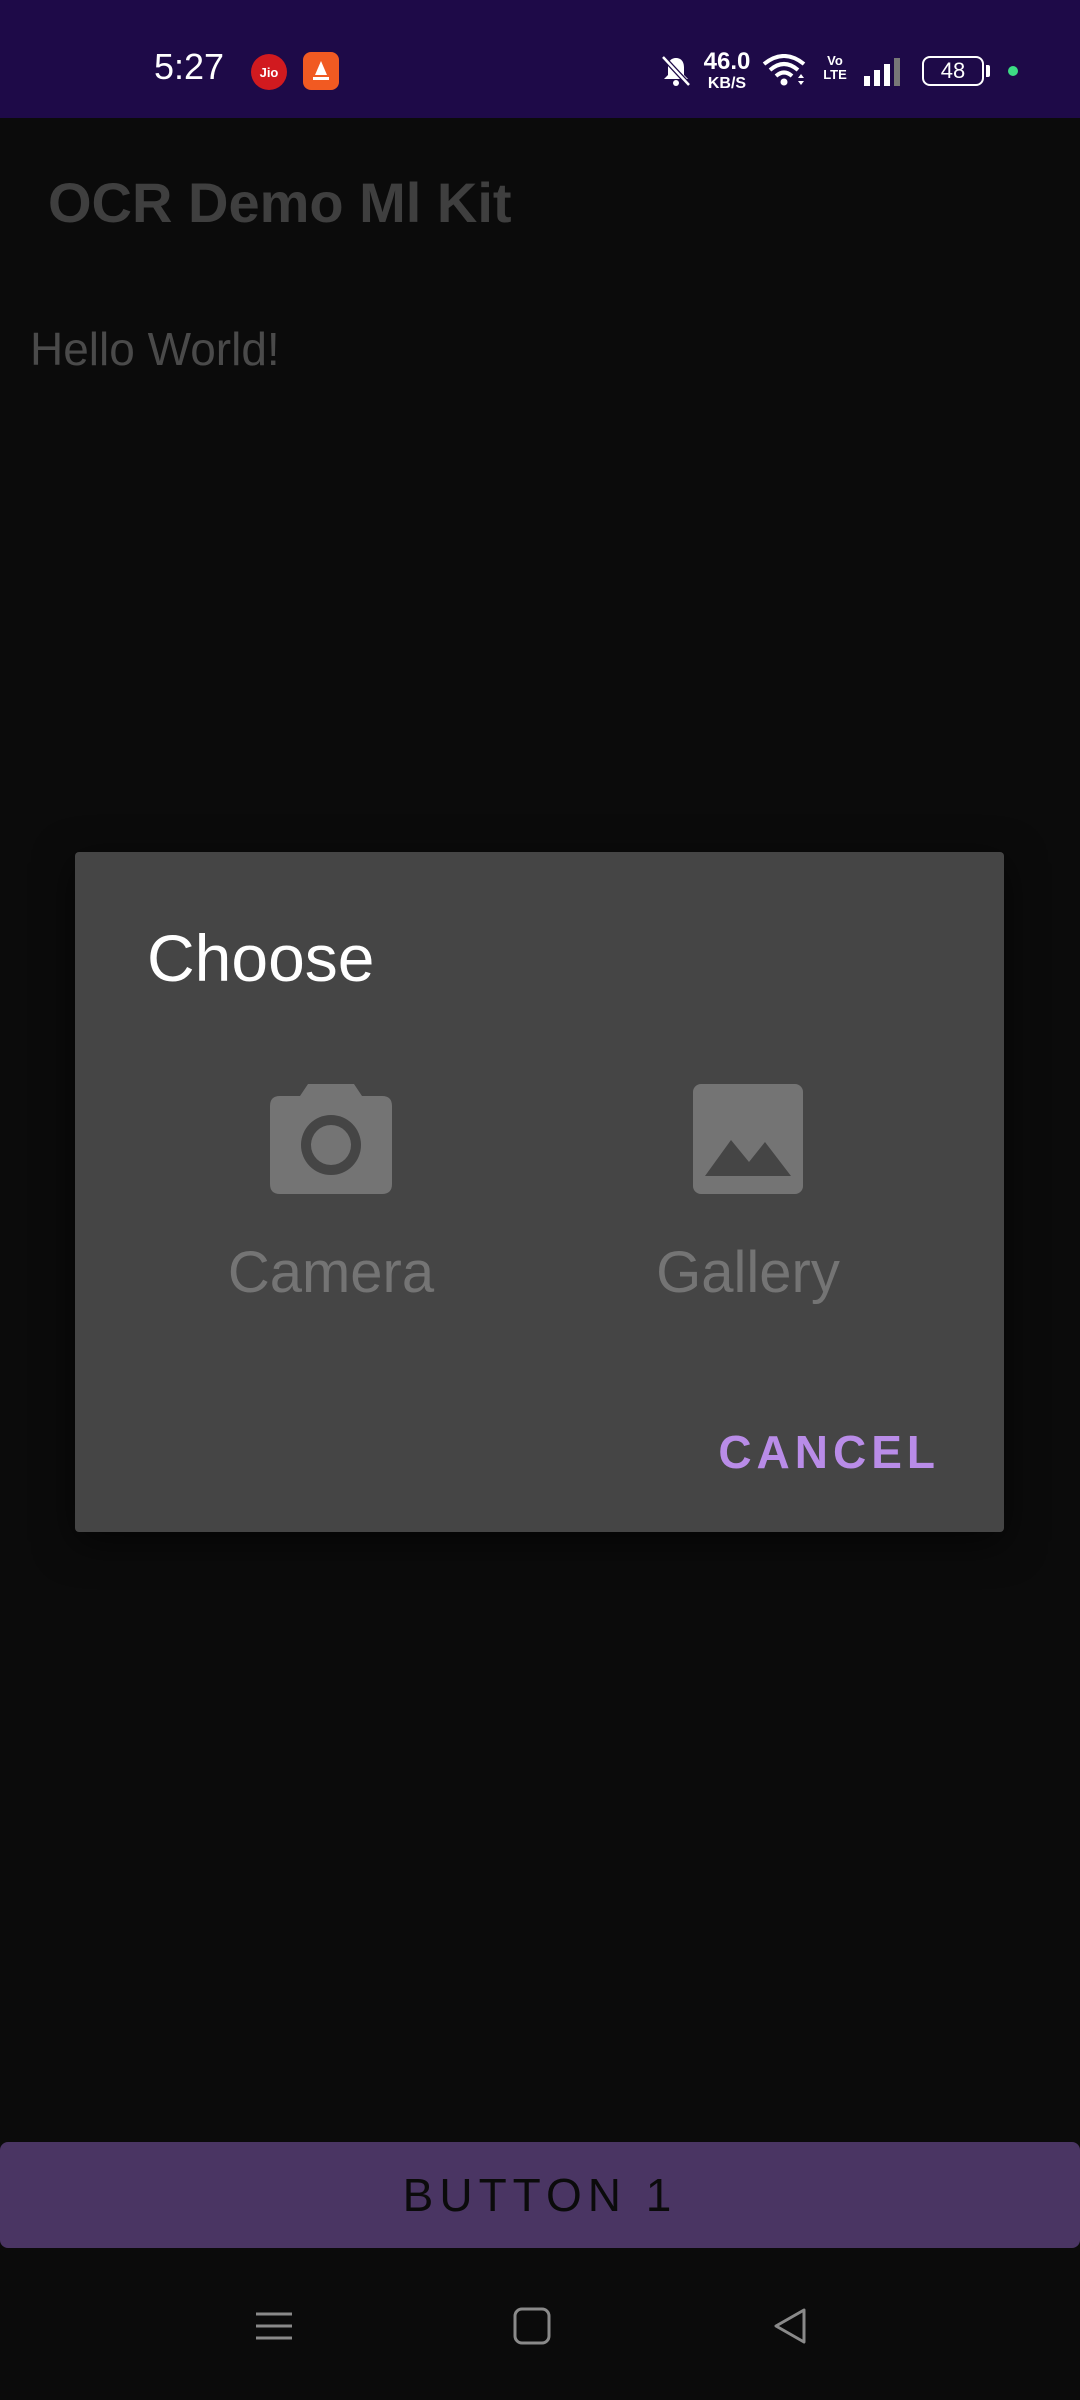 The width and height of the screenshot is (1080, 2400). What do you see at coordinates (331, 1272) in the screenshot?
I see `camera-label: Camera` at bounding box center [331, 1272].